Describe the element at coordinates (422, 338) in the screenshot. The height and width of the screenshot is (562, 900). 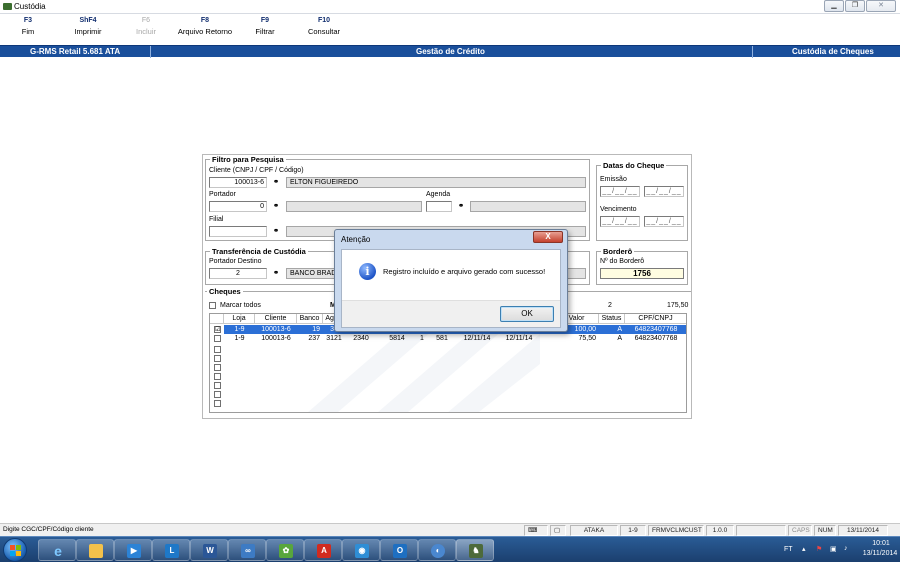
I see `cell-digito: 1` at that location.